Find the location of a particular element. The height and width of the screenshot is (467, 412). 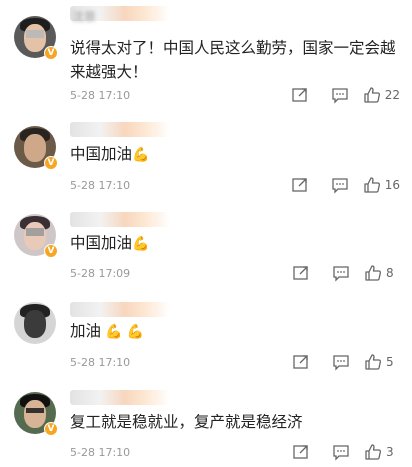

like-count: 5 is located at coordinates (390, 362).